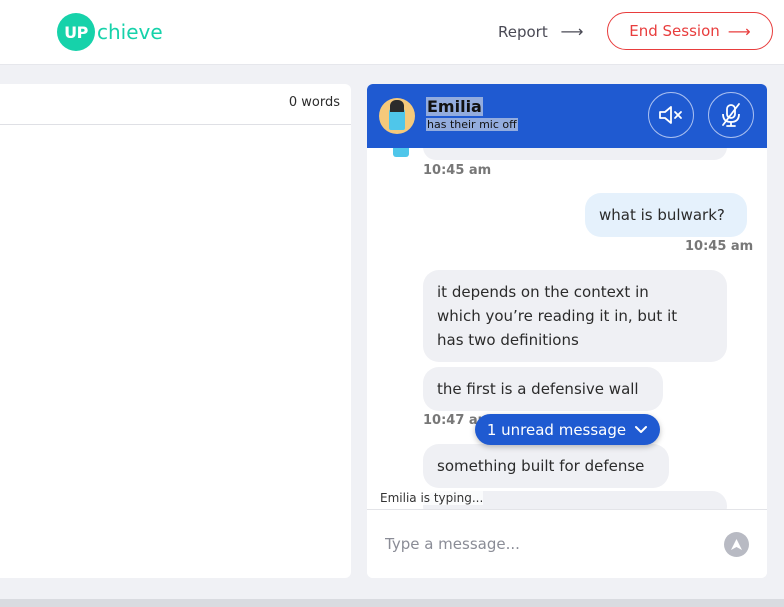 This screenshot has height=607, width=784. I want to click on message-input, so click(545, 544).